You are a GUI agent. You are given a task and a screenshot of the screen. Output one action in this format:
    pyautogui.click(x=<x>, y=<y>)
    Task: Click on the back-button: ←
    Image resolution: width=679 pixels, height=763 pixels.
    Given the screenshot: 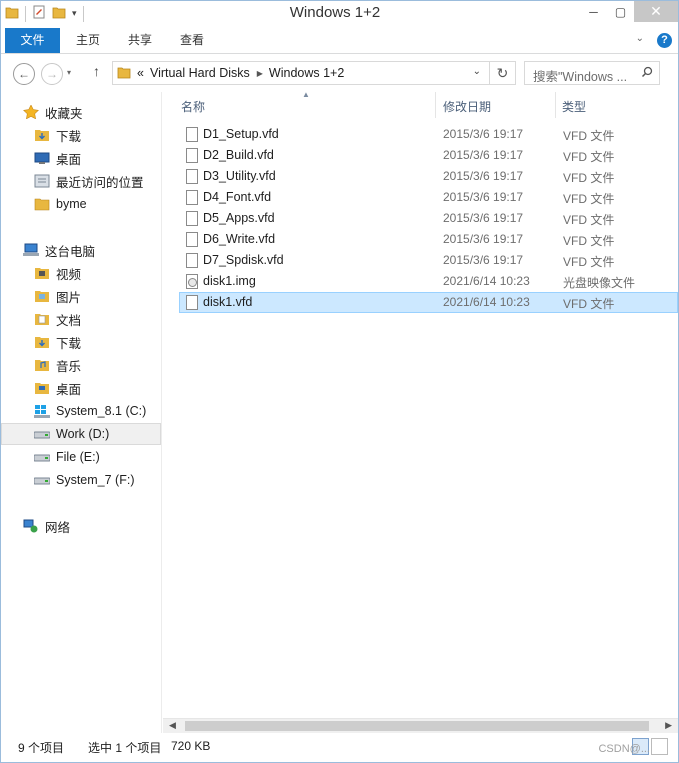 What is the action you would take?
    pyautogui.click(x=24, y=74)
    